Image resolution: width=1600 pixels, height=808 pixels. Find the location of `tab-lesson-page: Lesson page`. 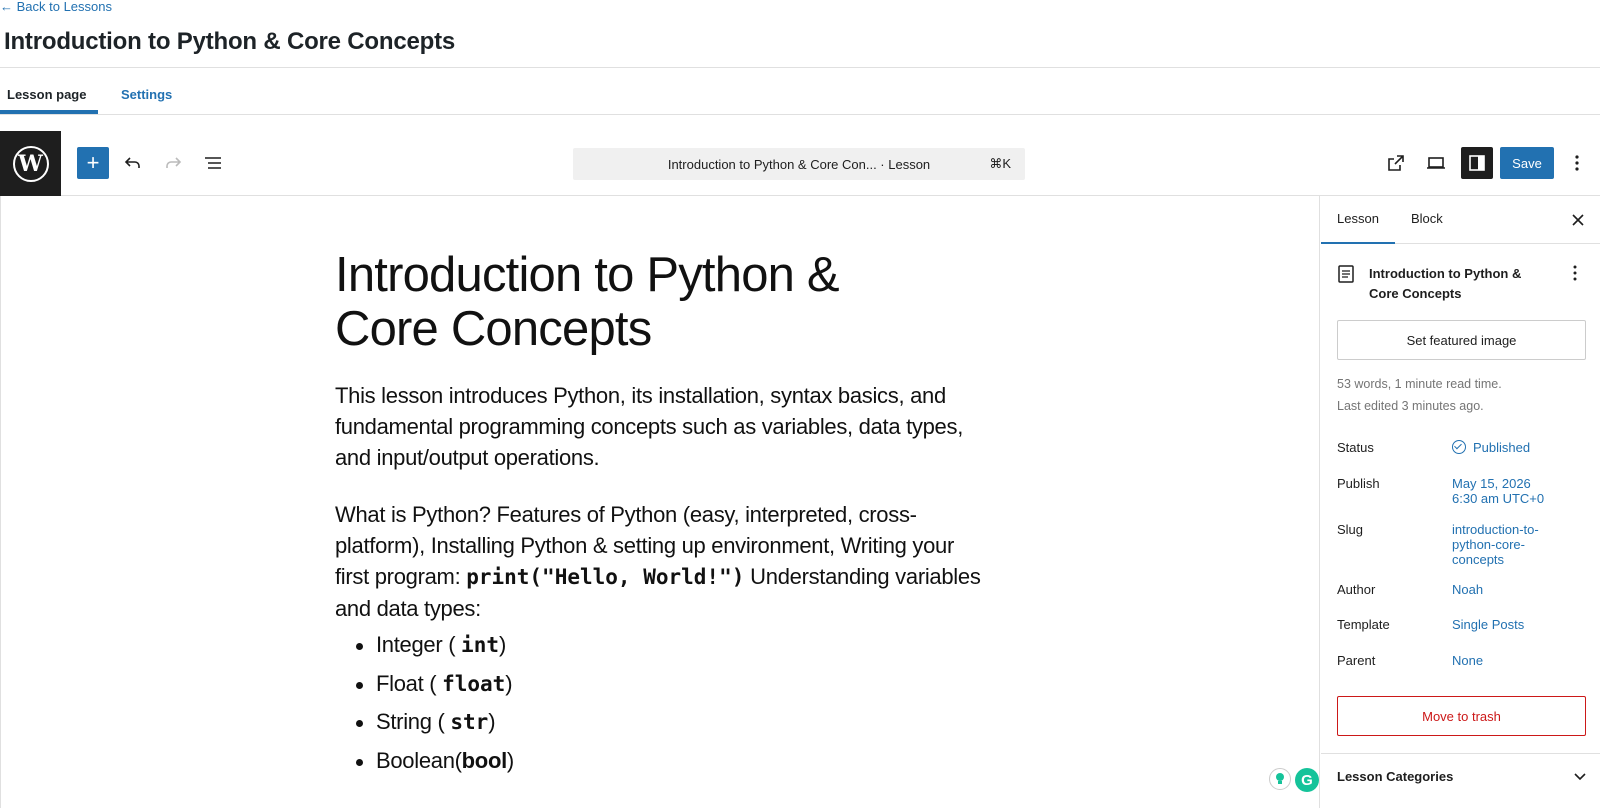

tab-lesson-page: Lesson page is located at coordinates (49, 91).